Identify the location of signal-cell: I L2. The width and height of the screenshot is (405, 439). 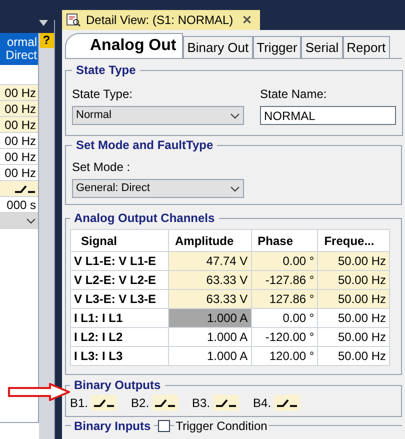
(119, 337).